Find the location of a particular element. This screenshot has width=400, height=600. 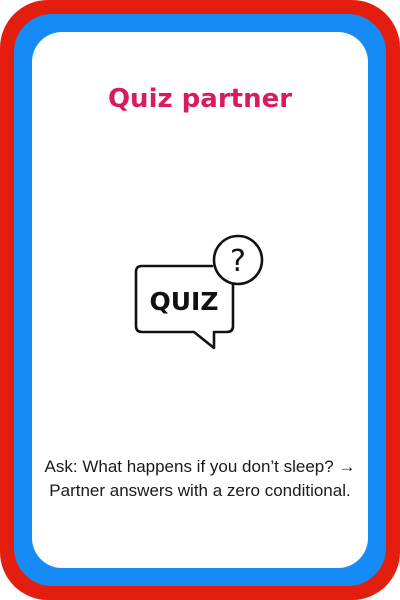

card-title: Quiz partner is located at coordinates (200, 99).